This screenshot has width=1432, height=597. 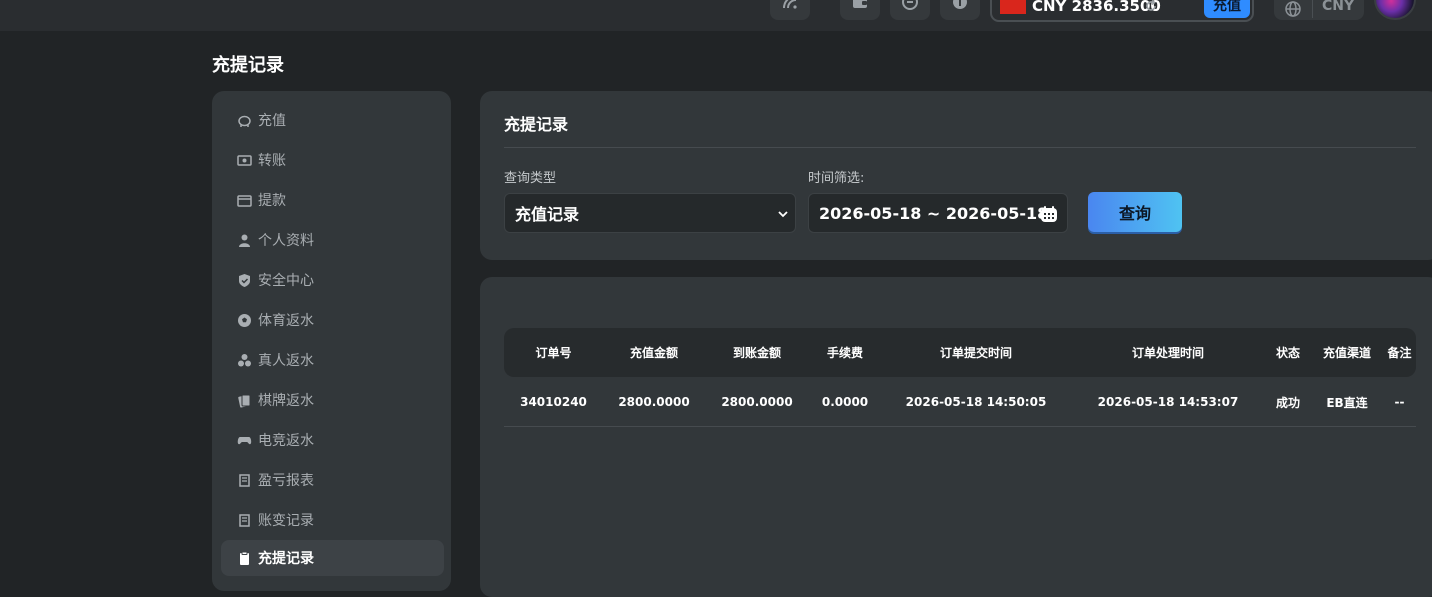 I want to click on time-filter-label: 时间筛选:, so click(x=836, y=178).